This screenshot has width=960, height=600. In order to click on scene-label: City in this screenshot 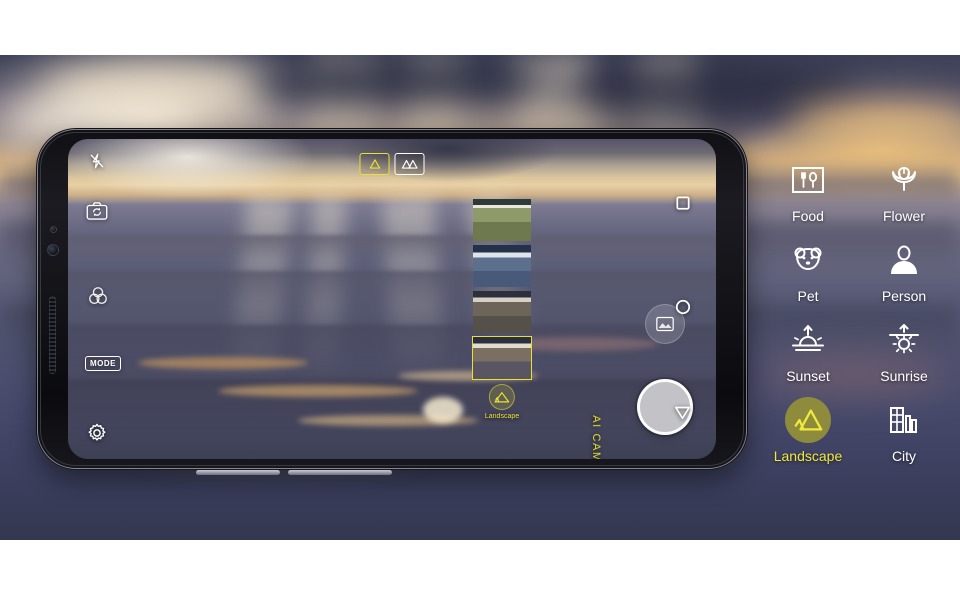, I will do `click(904, 455)`.